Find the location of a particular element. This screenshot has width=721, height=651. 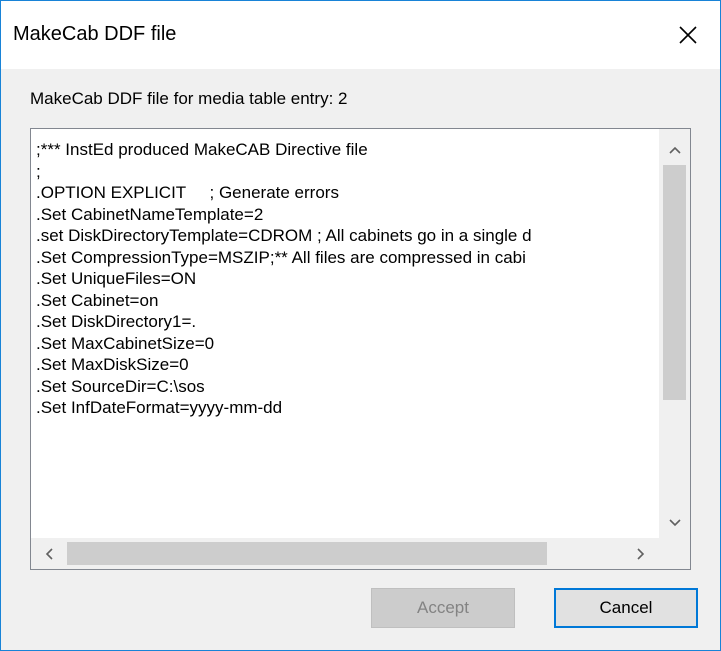

text-line: .Set MaxCabinetSize=0 is located at coordinates (125, 343).